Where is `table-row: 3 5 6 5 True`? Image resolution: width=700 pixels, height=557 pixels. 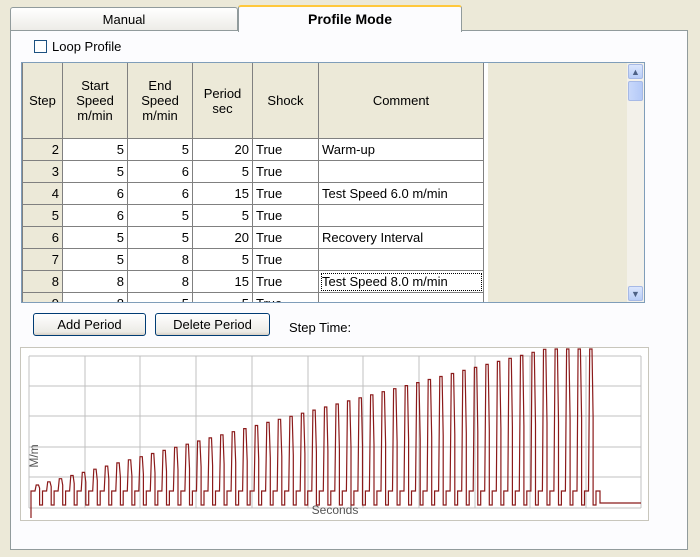
table-row: 3 5 6 5 True is located at coordinates (253, 171).